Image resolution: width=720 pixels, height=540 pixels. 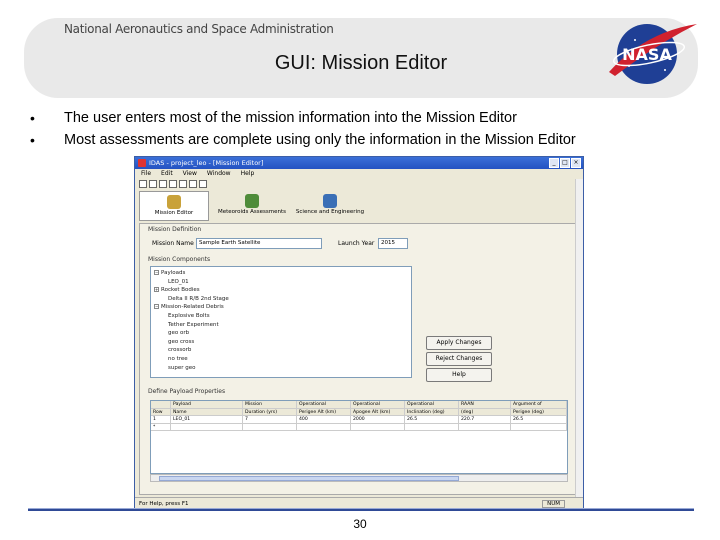 What do you see at coordinates (193, 184) in the screenshot?
I see `print-icon` at bounding box center [193, 184].